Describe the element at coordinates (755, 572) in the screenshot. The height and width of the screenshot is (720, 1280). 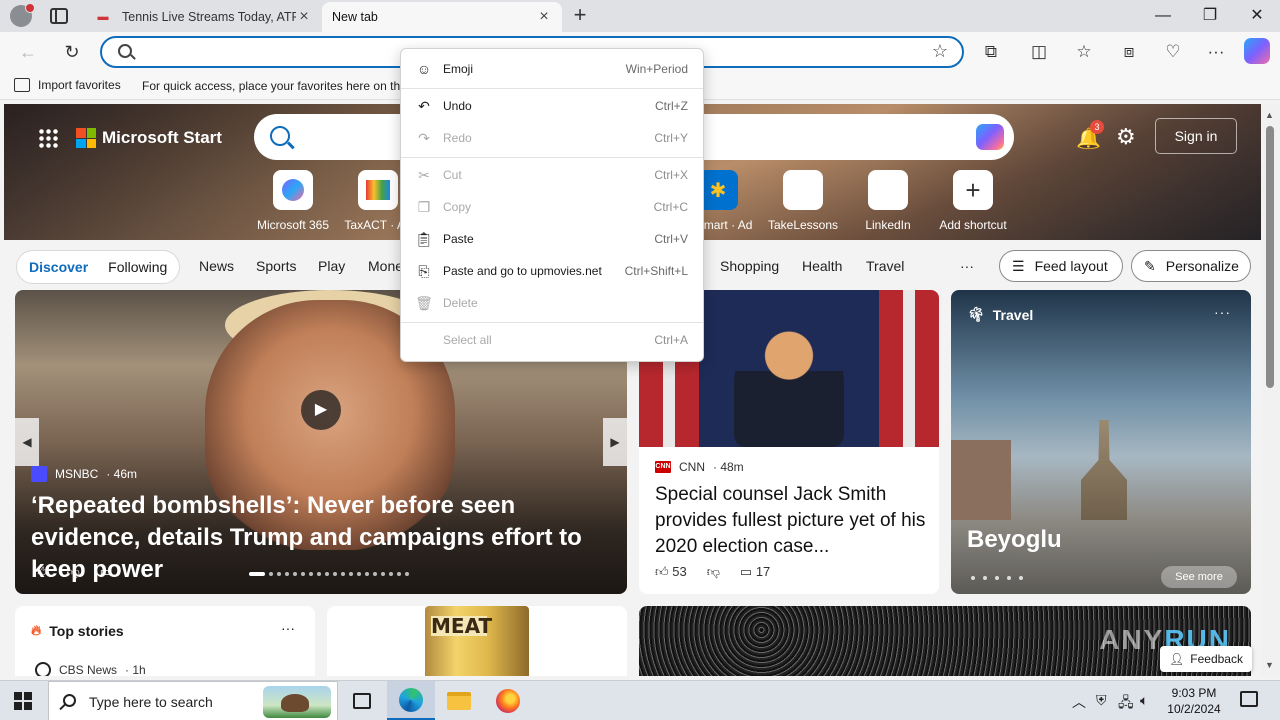
I see `comment-button: ▭ 17` at that location.